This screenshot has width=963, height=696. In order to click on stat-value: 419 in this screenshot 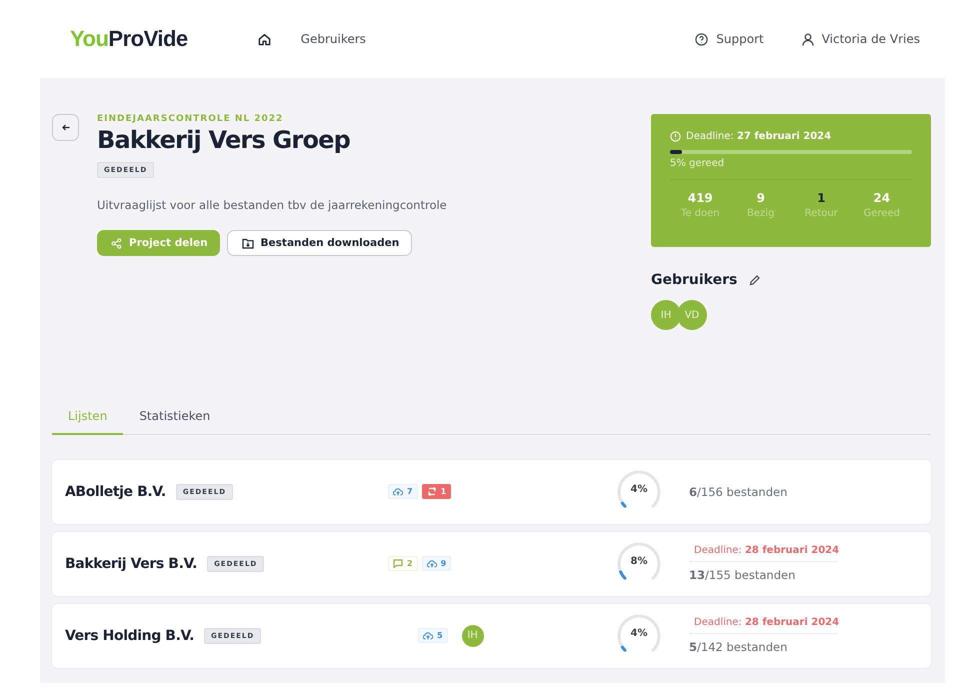, I will do `click(700, 198)`.